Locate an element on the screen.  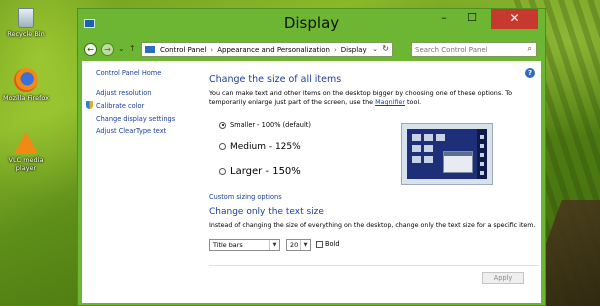
desktop-icon-label: VLC media player is located at coordinates (26, 164).